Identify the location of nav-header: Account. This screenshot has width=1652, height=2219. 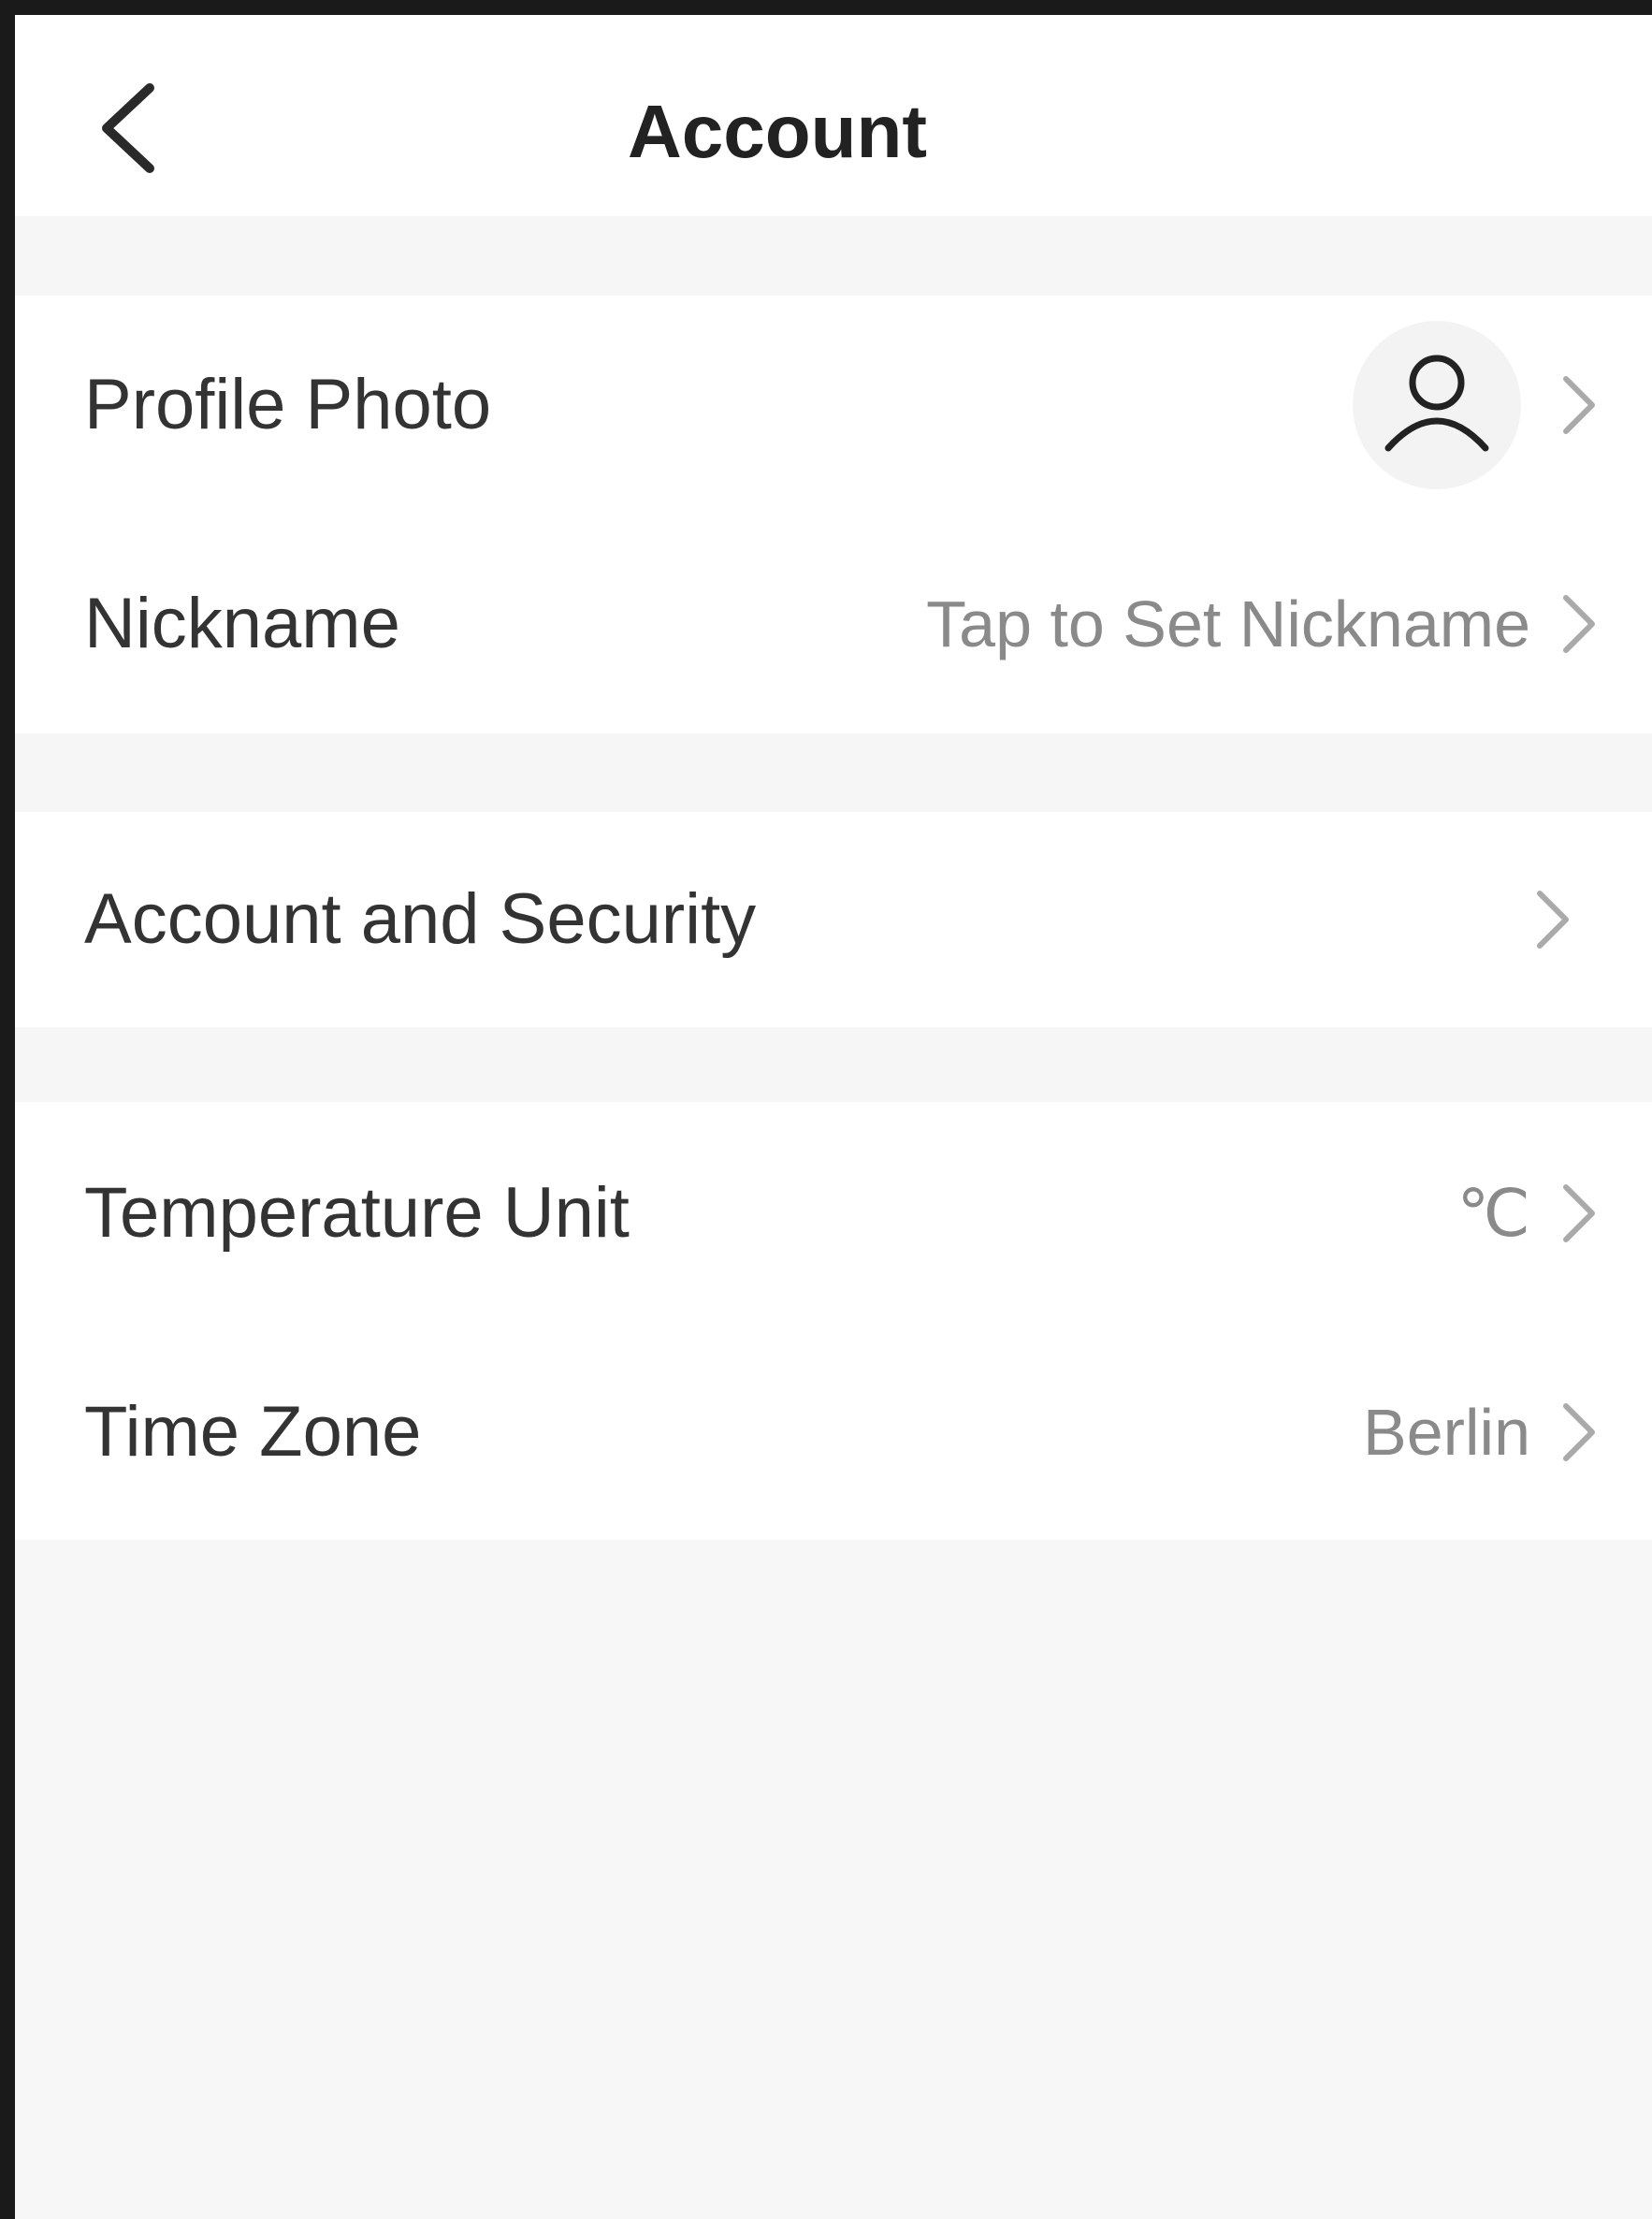
(833, 115).